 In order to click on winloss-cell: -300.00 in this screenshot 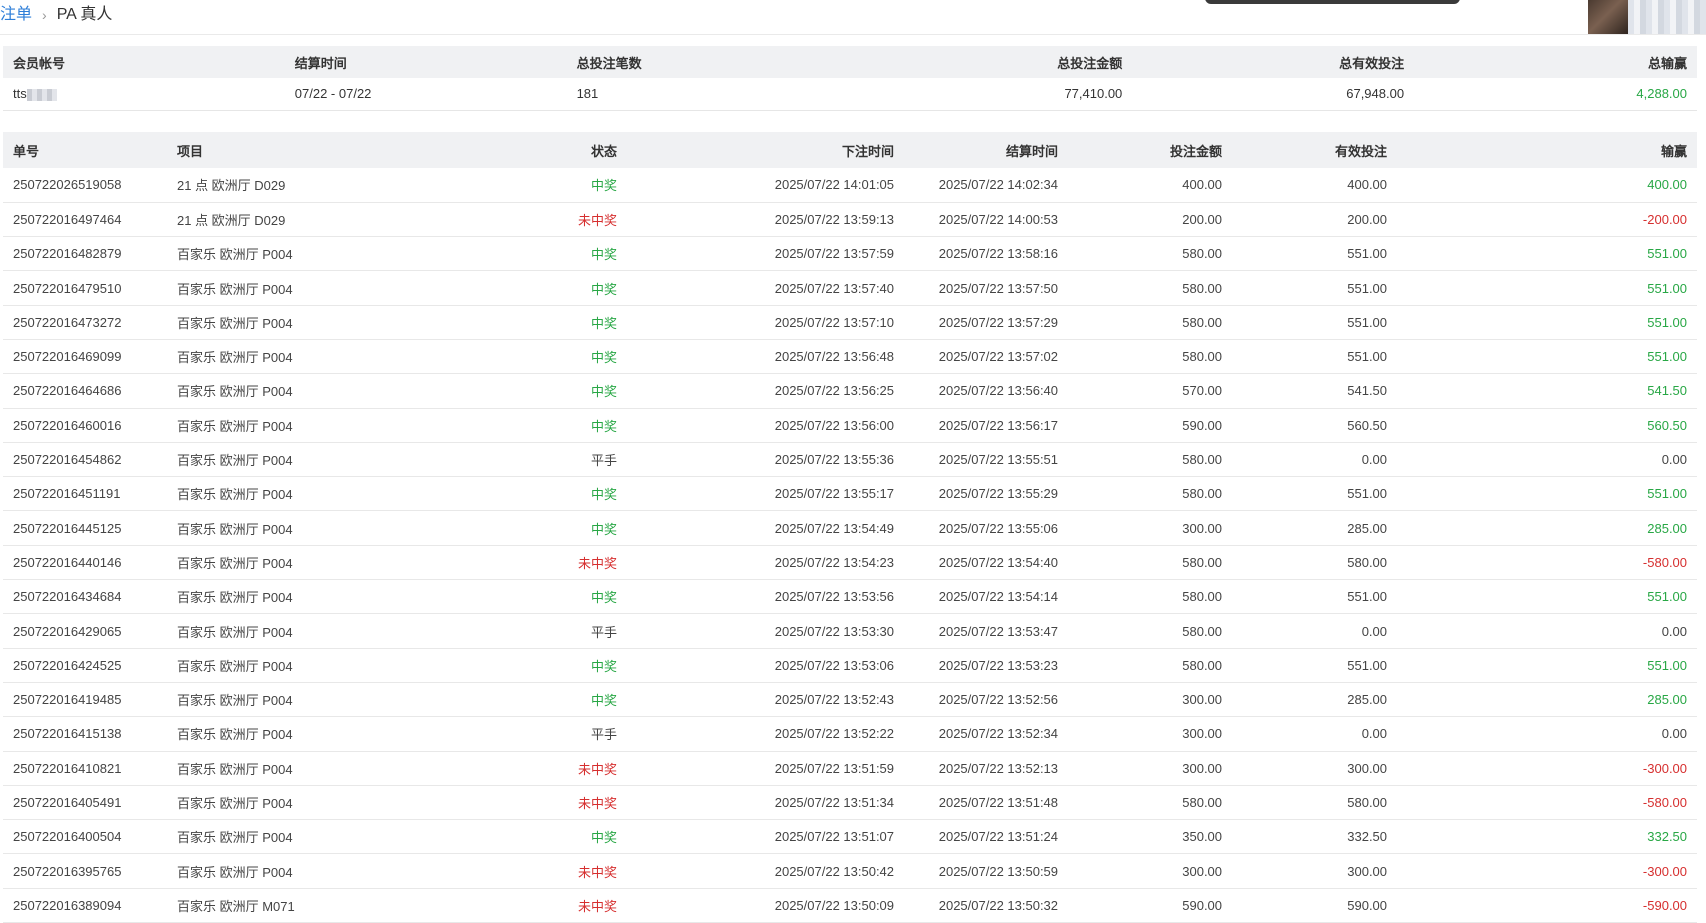, I will do `click(1665, 871)`.